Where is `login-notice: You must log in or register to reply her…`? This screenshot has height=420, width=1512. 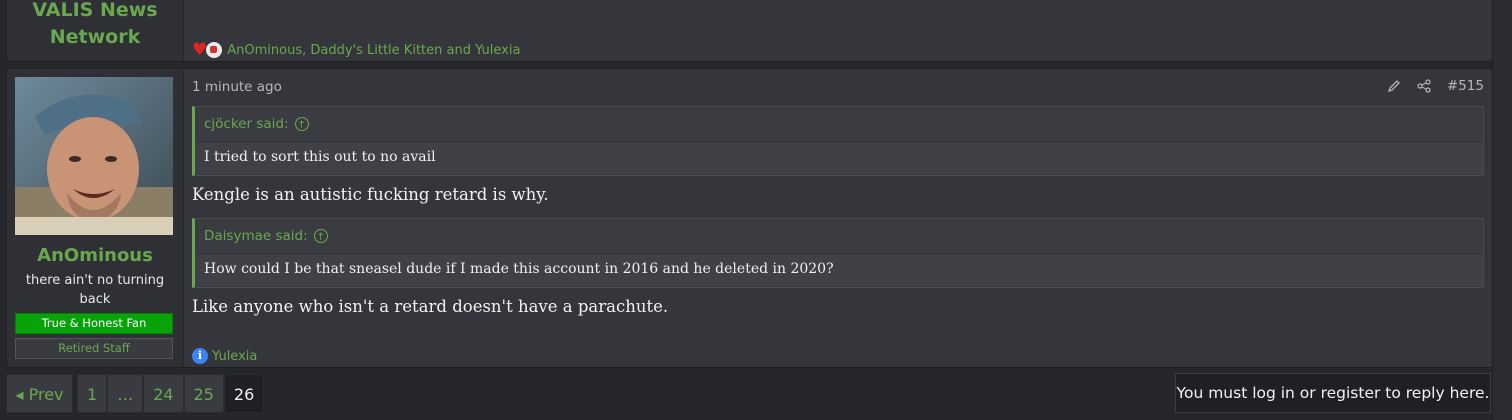 login-notice: You must log in or register to reply her… is located at coordinates (1333, 393).